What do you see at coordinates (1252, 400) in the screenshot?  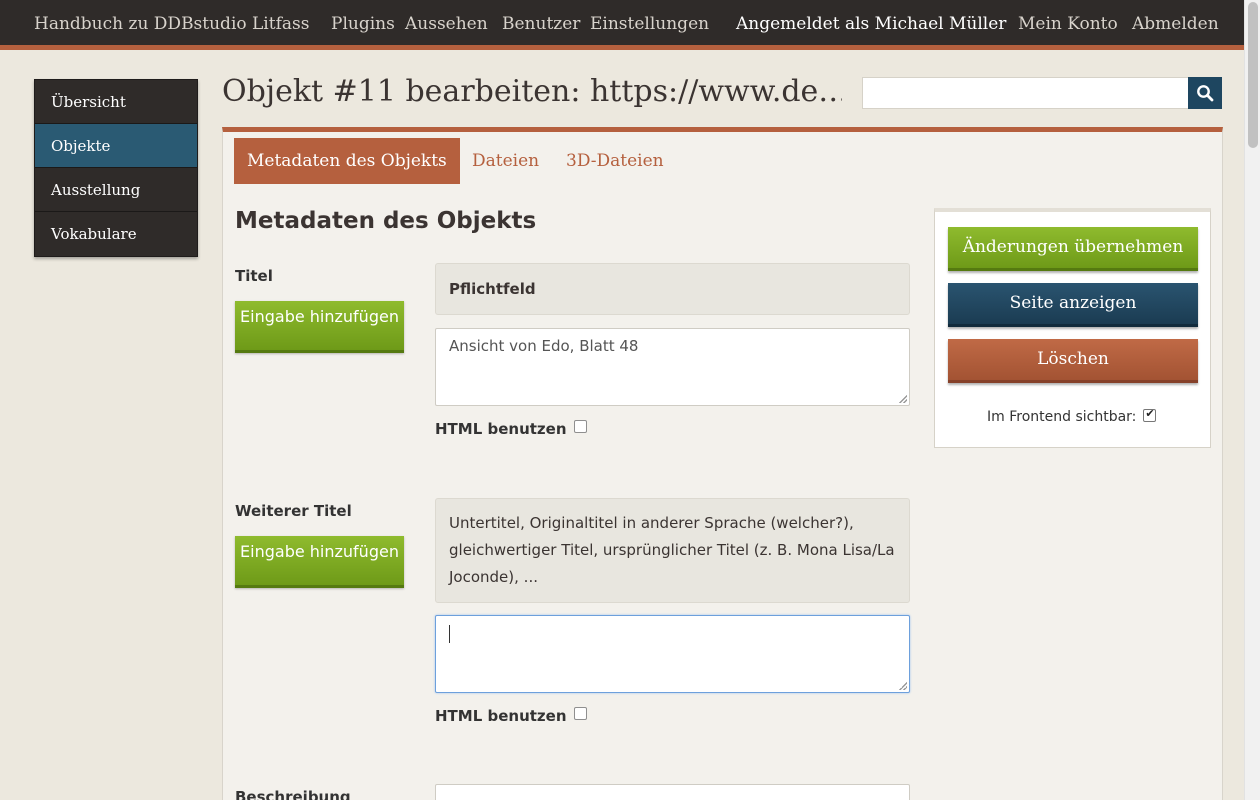 I see `page-scrollbar` at bounding box center [1252, 400].